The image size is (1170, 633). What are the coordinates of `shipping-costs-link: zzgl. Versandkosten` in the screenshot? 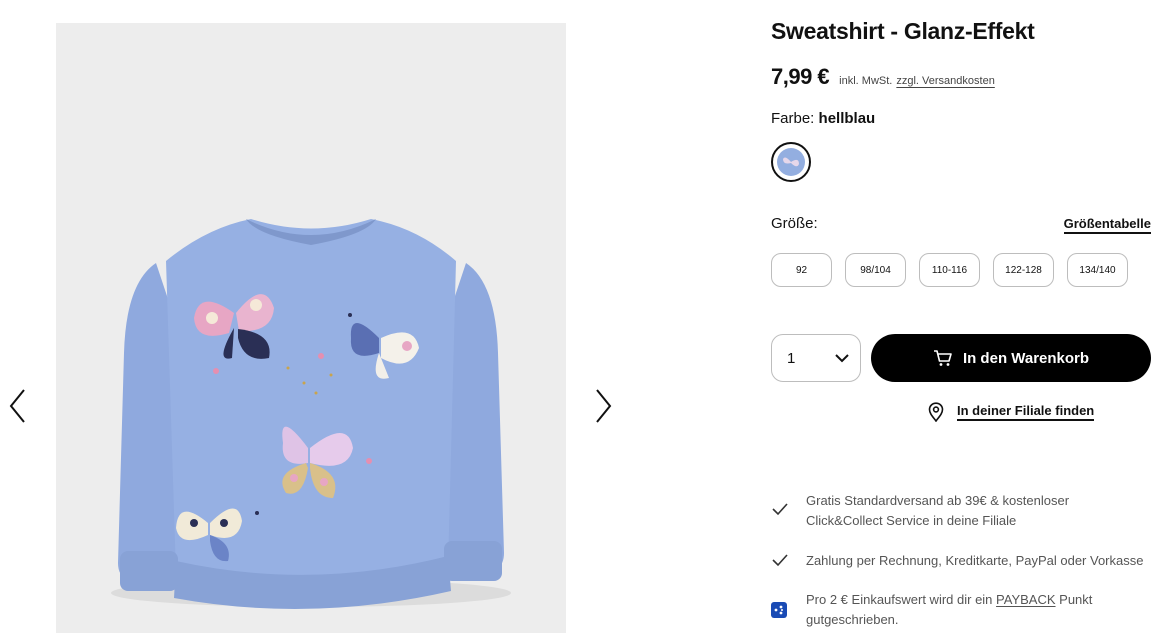 It's located at (945, 81).